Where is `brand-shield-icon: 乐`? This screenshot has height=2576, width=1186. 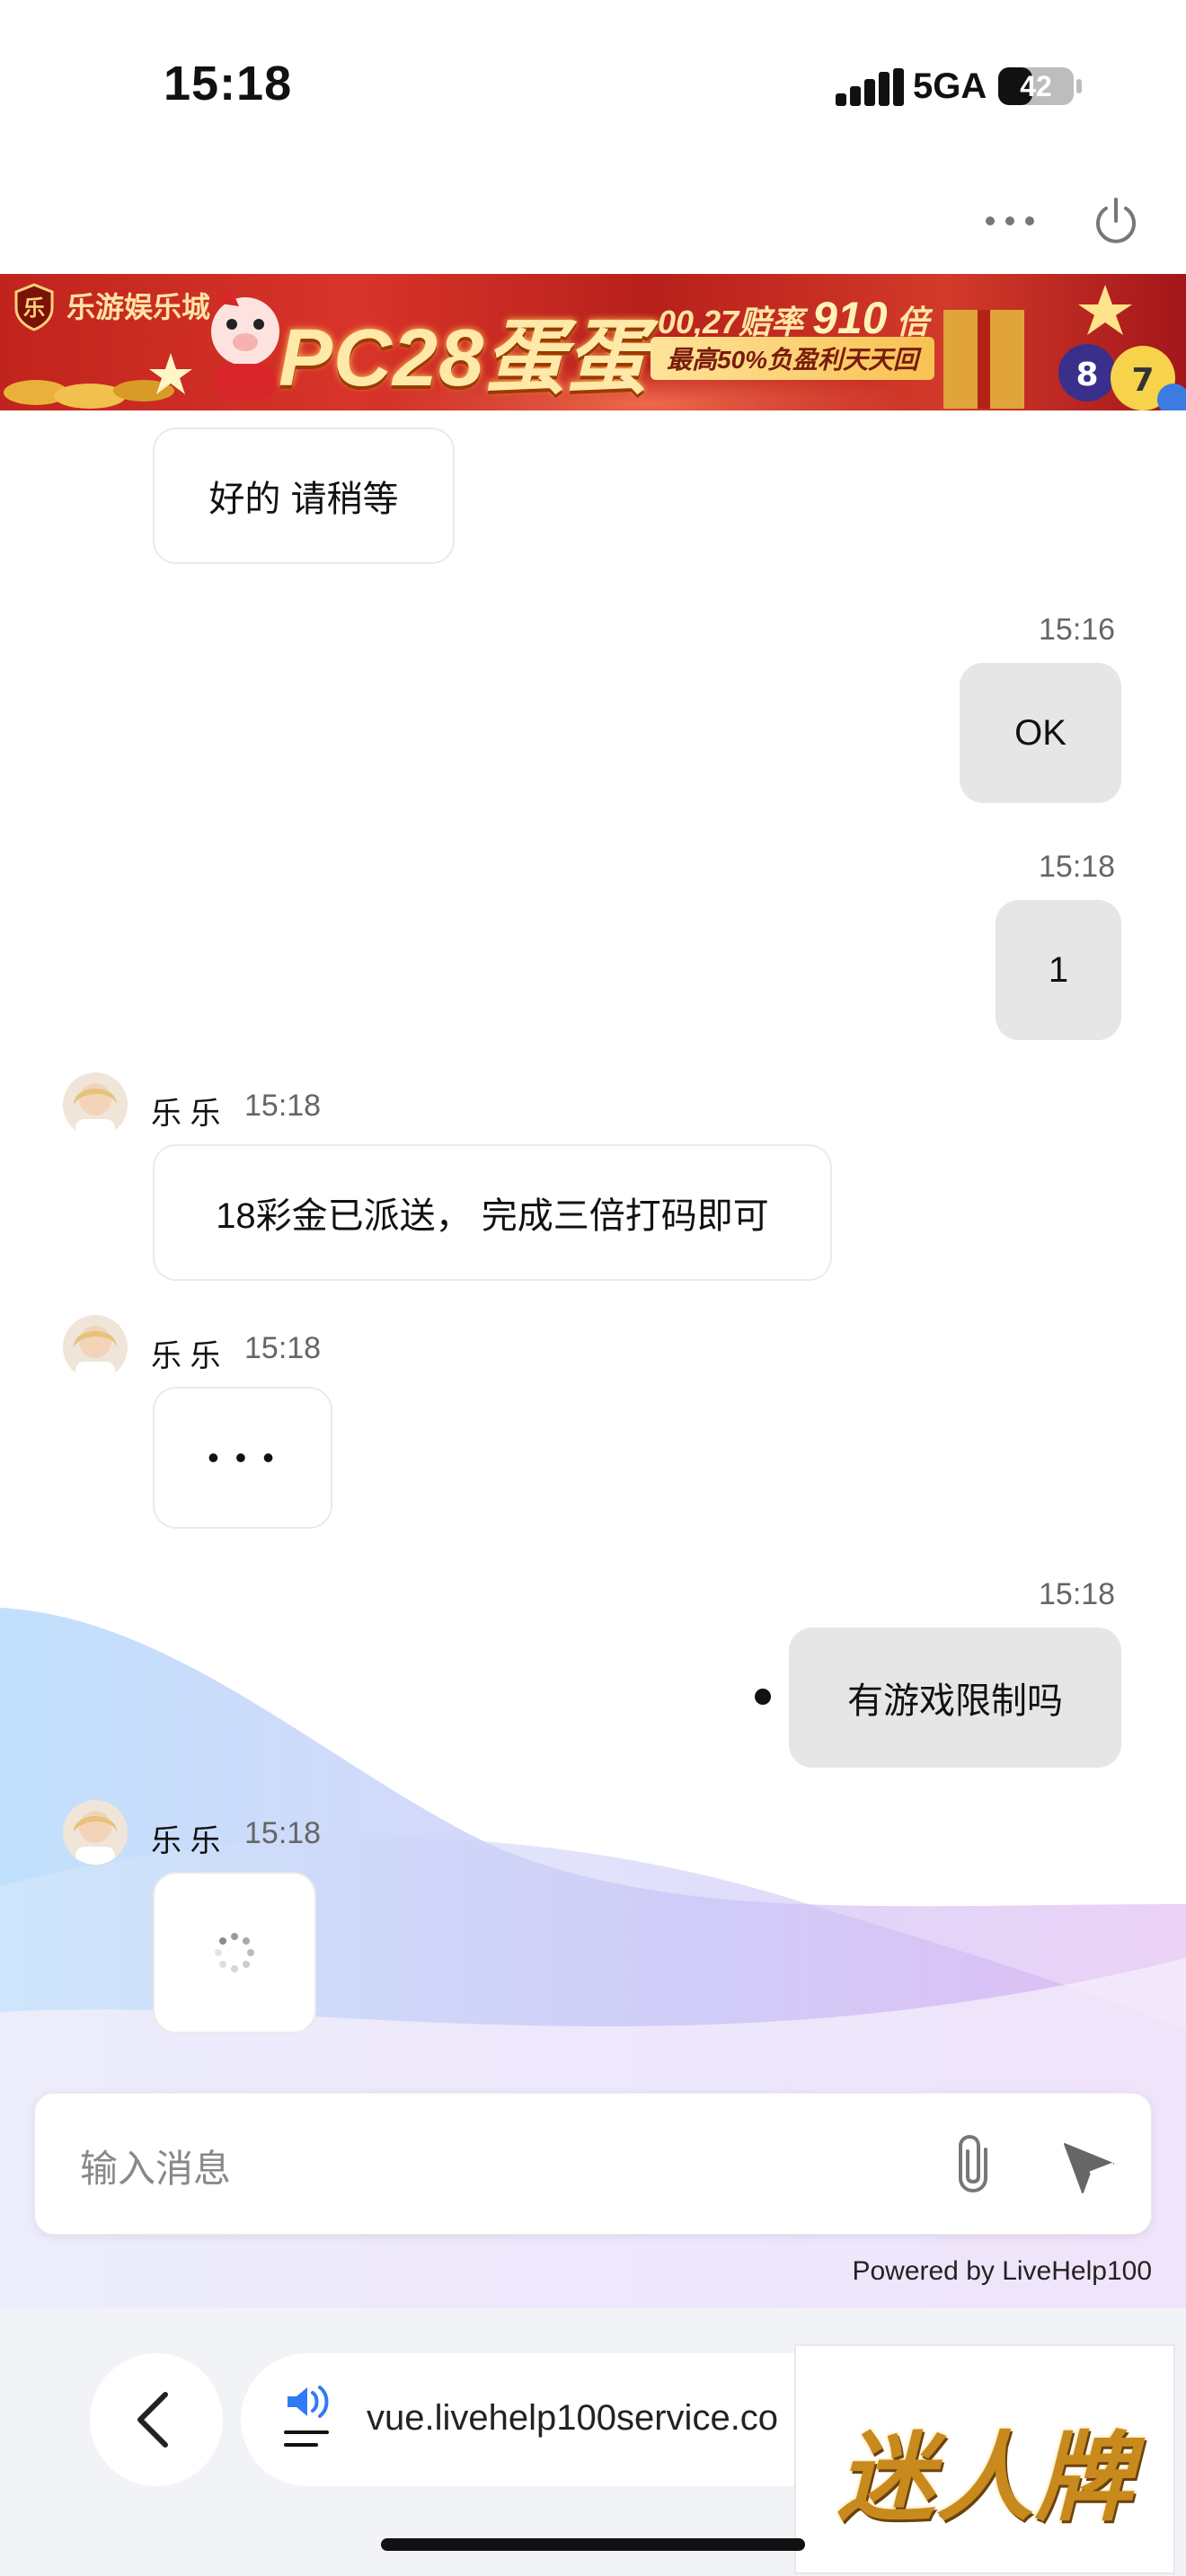
brand-shield-icon: 乐 is located at coordinates (34, 307).